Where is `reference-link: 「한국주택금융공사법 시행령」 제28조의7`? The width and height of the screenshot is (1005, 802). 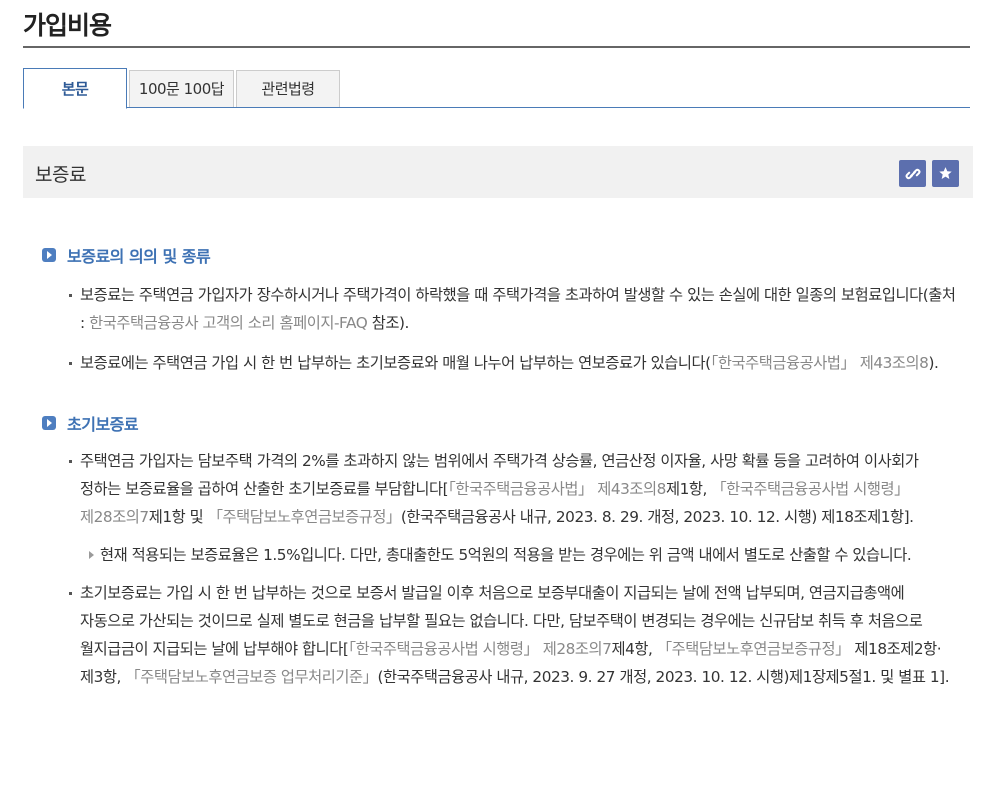
reference-link: 「한국주택금융공사법 시행령」 제28조의7 is located at coordinates (480, 649).